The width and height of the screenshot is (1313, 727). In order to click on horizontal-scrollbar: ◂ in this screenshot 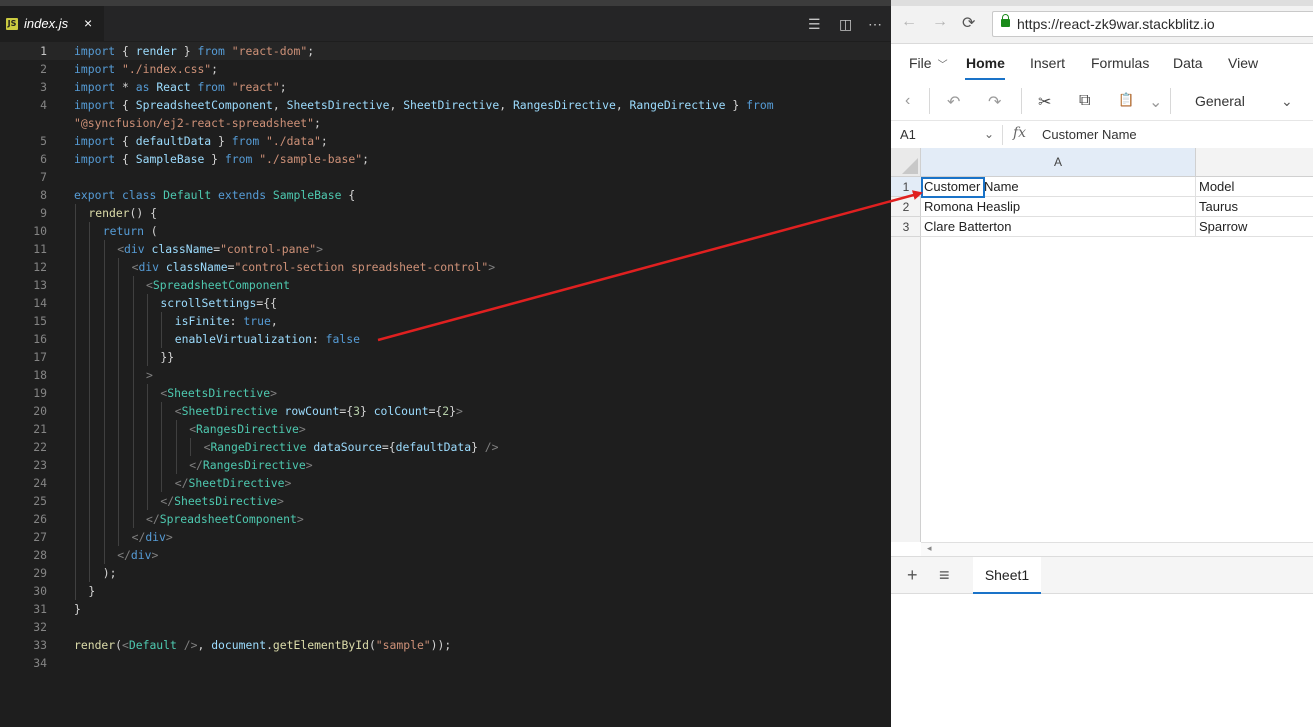, I will do `click(1117, 549)`.